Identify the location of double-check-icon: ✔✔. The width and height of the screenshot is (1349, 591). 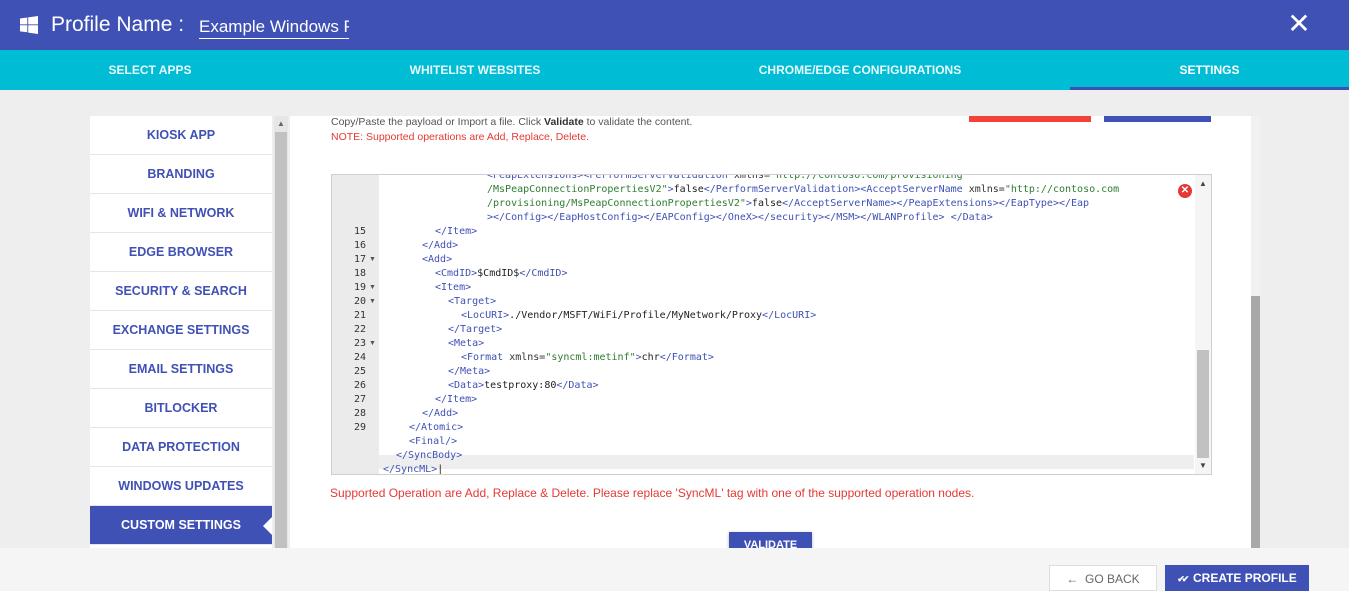
(1183, 579).